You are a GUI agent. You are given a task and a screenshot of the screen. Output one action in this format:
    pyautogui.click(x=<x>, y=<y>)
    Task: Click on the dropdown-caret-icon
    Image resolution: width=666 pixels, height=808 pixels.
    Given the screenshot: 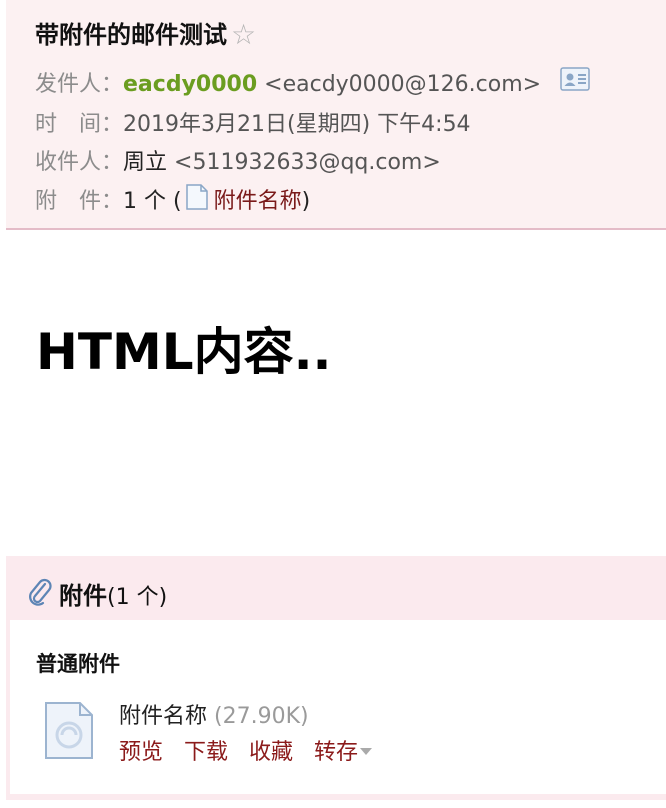 What is the action you would take?
    pyautogui.click(x=366, y=751)
    